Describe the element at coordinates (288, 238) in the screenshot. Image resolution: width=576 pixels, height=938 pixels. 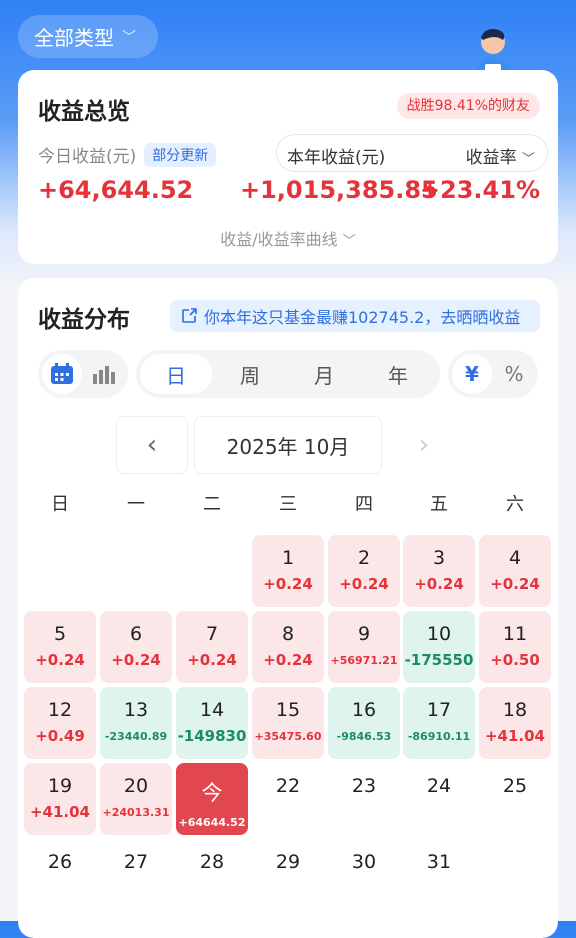
I see `curve-link: 收益/收益率曲线 ﹀` at that location.